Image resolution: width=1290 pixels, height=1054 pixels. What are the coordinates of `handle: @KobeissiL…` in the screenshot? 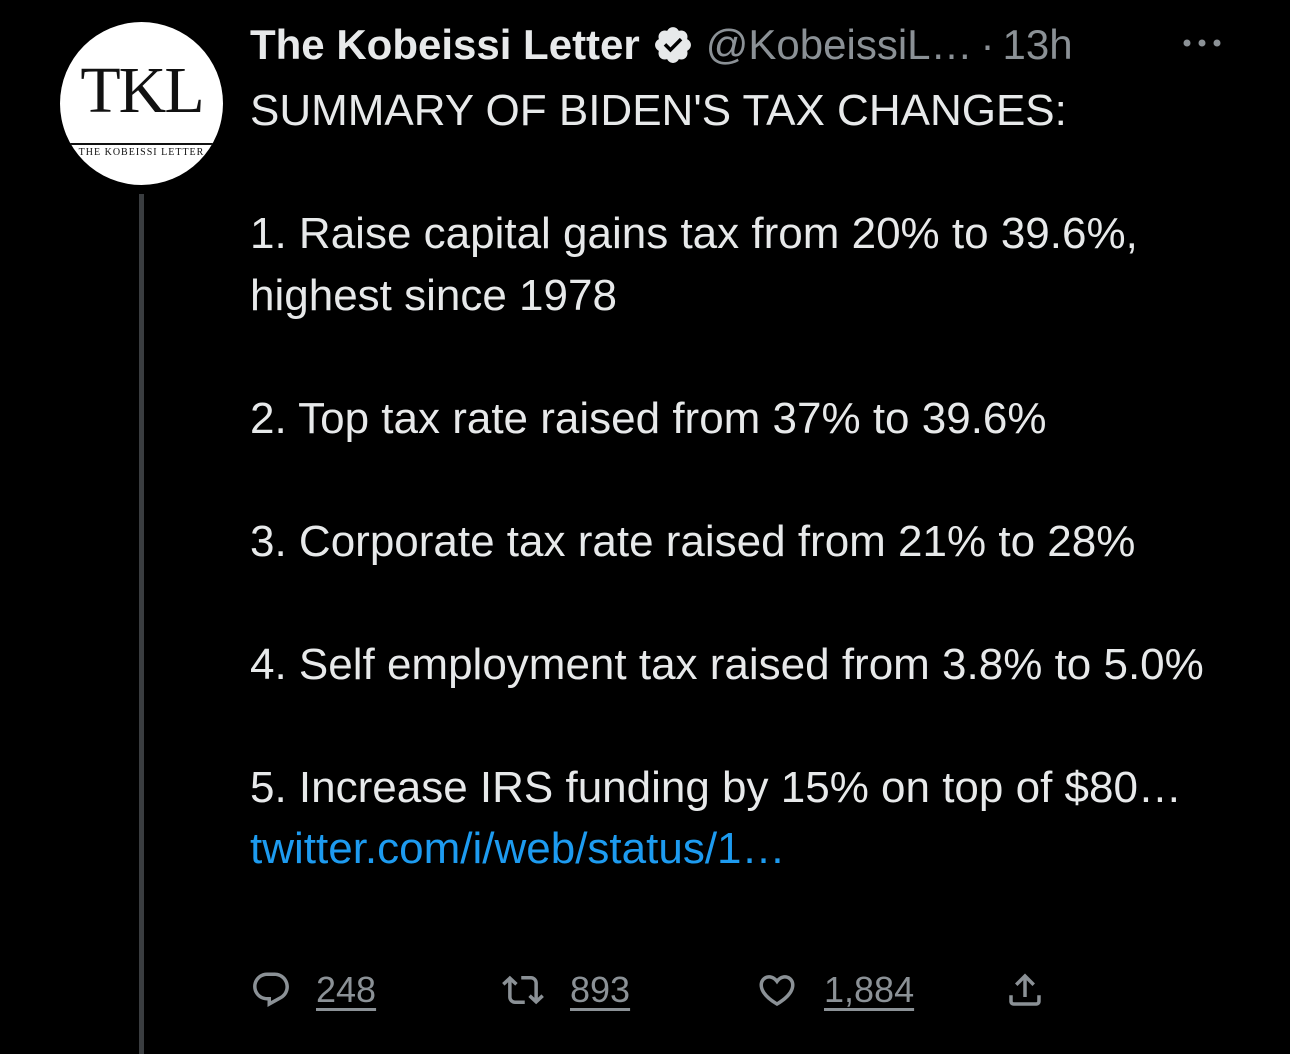 It's located at (839, 45).